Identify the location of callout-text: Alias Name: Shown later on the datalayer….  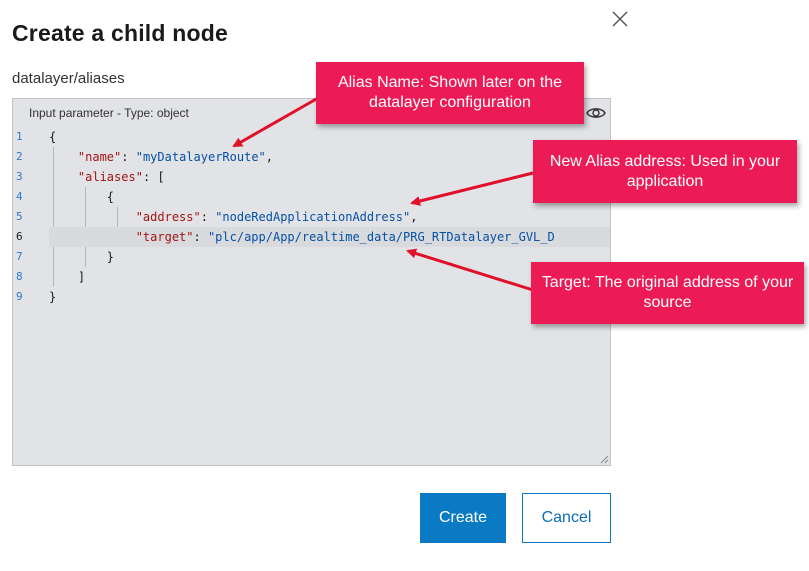
(450, 92).